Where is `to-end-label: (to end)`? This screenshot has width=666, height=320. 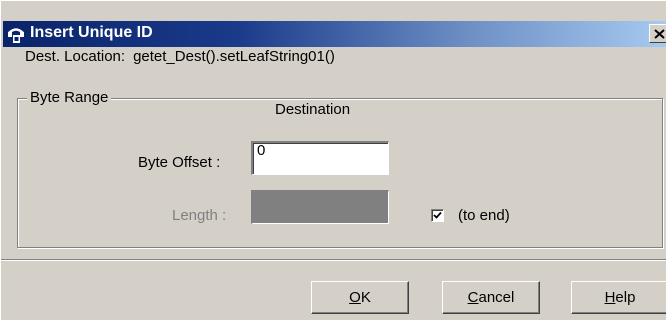 to-end-label: (to end) is located at coordinates (484, 215).